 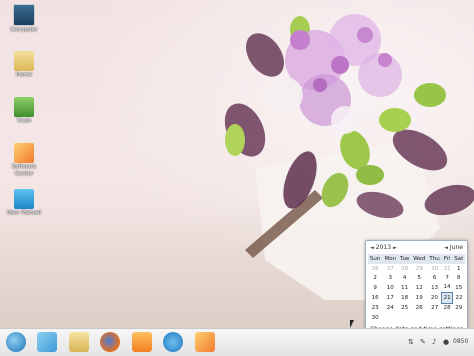 I want to click on calendar-day: 16, so click(x=375, y=298).